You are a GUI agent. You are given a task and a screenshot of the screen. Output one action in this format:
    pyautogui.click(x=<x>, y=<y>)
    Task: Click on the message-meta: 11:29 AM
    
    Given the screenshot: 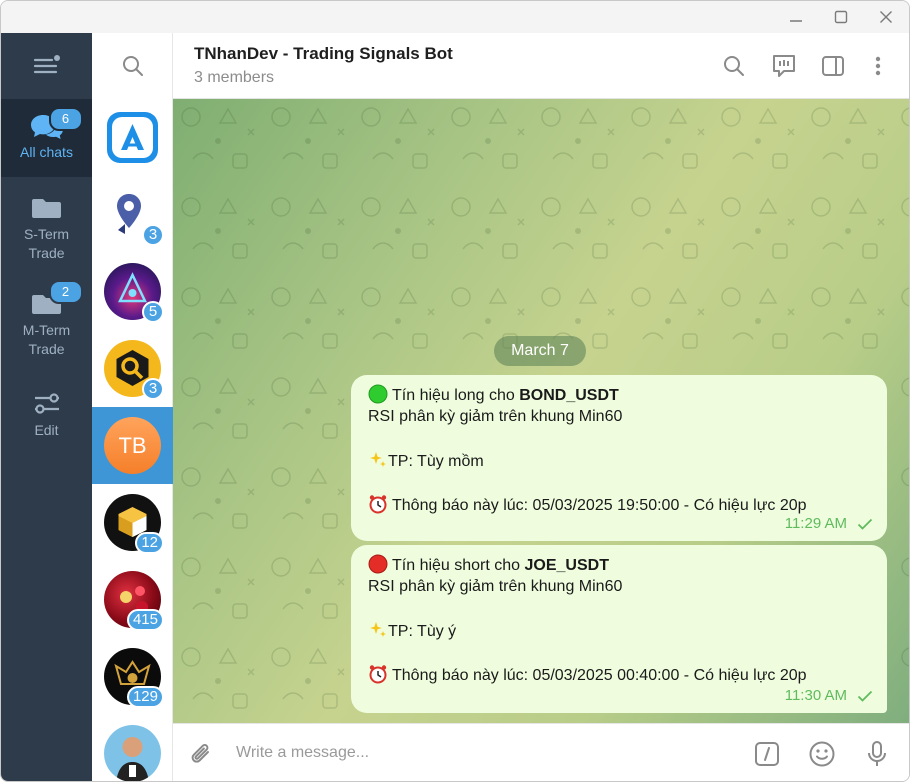 What is the action you would take?
    pyautogui.click(x=829, y=524)
    